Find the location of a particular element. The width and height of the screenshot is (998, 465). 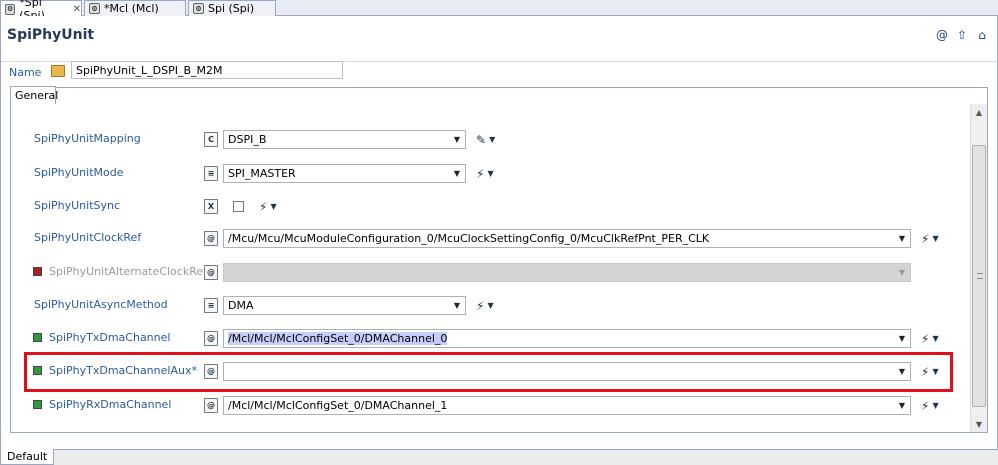

scrollbar-thumb is located at coordinates (979, 276).